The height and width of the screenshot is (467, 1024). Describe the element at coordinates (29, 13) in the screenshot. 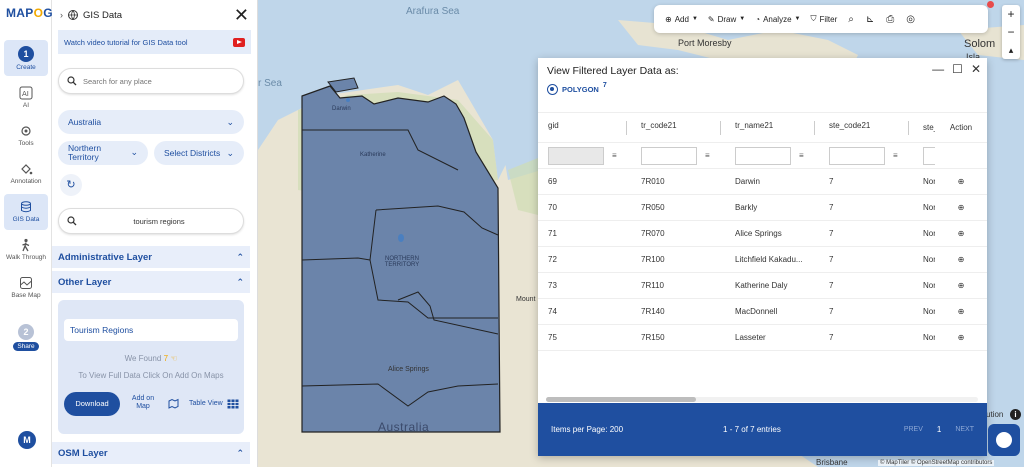

I see `mapog-logo: MAPOG` at that location.